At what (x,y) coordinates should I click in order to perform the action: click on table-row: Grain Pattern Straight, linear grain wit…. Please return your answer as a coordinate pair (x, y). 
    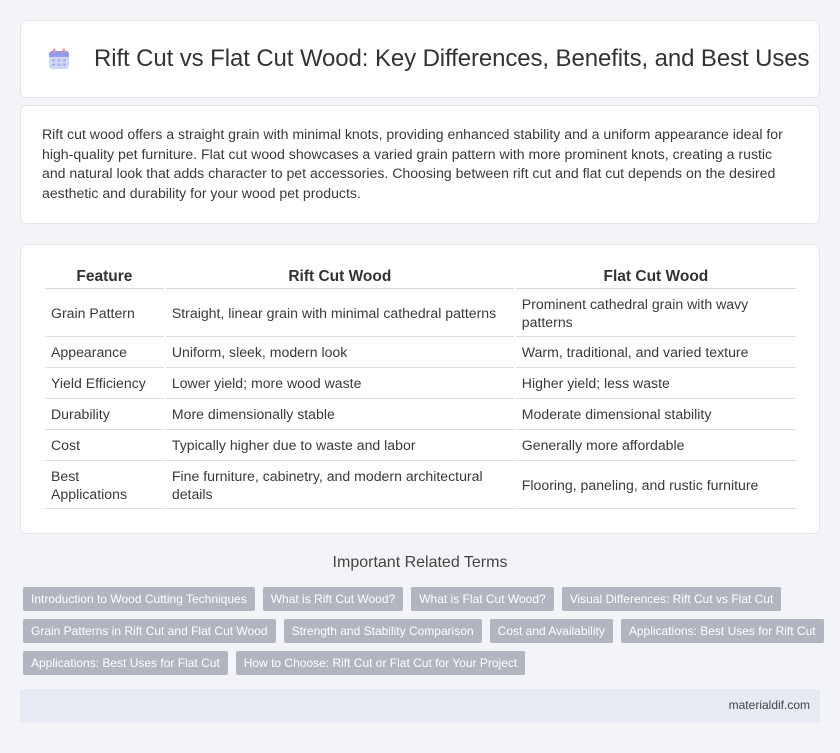
    Looking at the image, I should click on (420, 313).